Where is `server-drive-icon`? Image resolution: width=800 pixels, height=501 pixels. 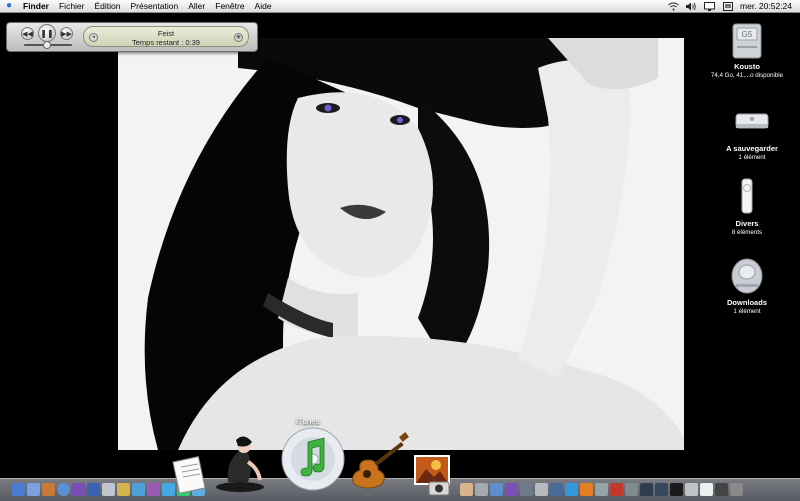 server-drive-icon is located at coordinates (747, 276).